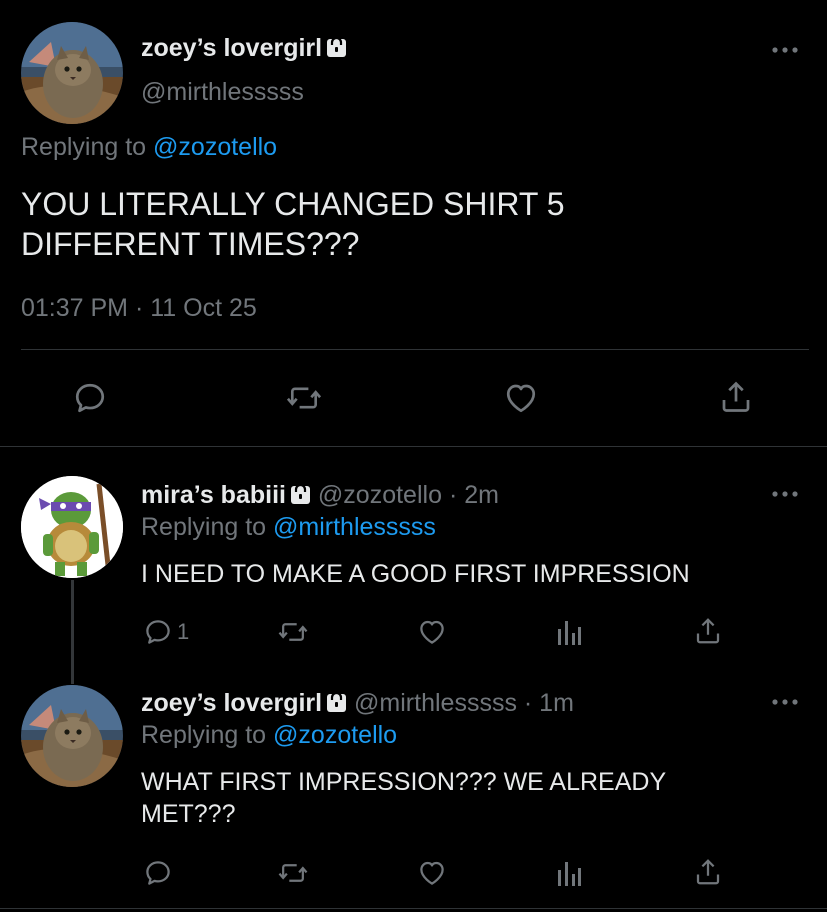 The height and width of the screenshot is (912, 827). I want to click on reply-header: mira’s babiii @zozotello · 2m, so click(320, 495).